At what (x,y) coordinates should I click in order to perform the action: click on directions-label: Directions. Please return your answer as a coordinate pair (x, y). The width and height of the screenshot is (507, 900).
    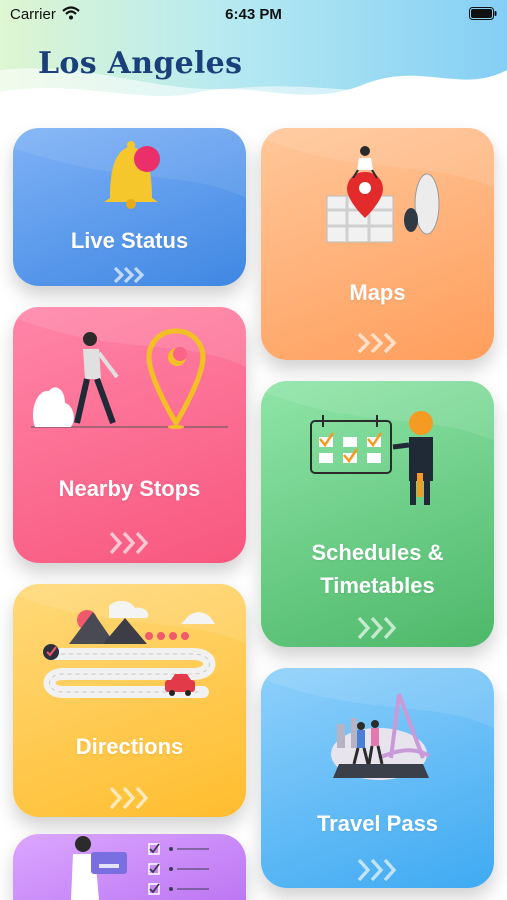
    Looking at the image, I should click on (129, 746).